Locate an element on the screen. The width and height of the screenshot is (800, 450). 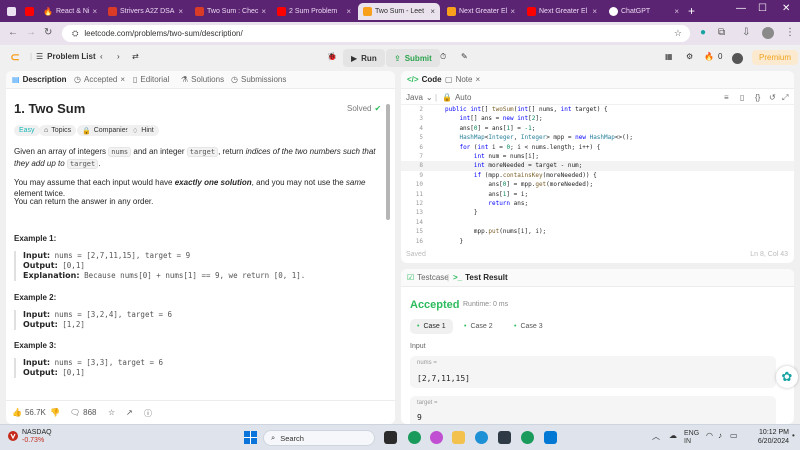
minimize-icon: — is located at coordinates (741, 8).